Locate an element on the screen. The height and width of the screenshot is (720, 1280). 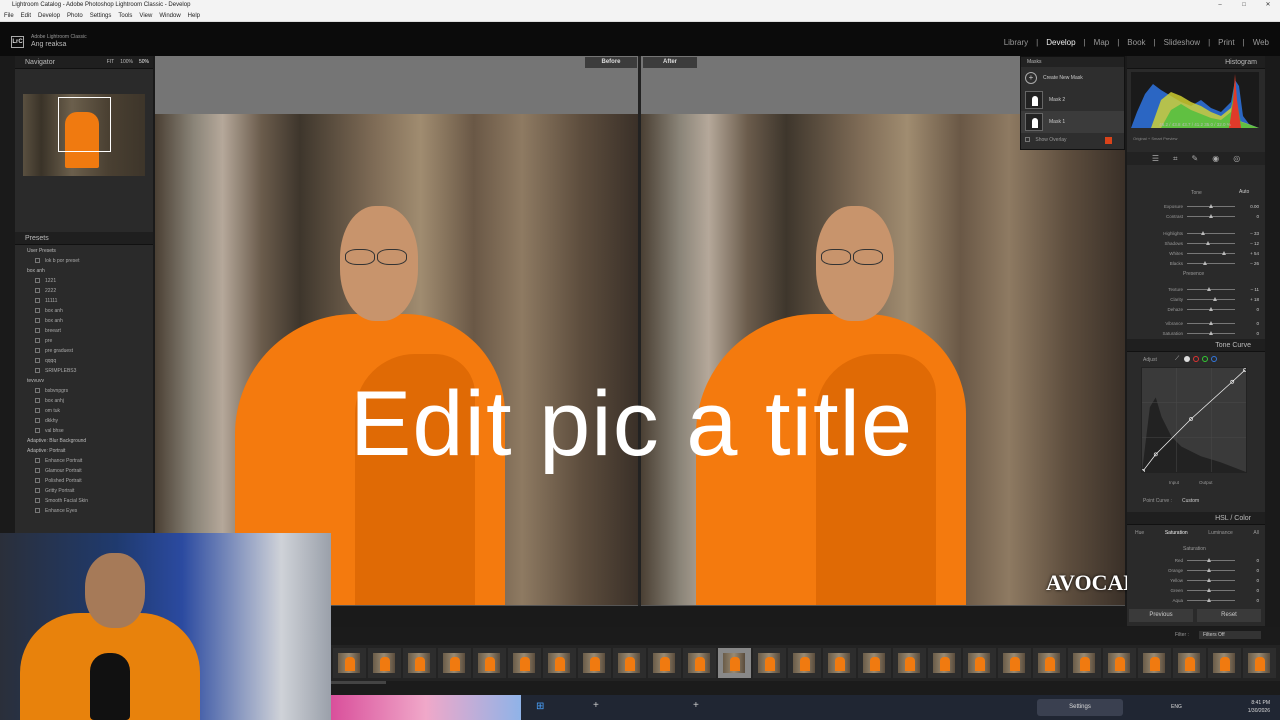
preset-item: Enhance Portrait is located at coordinates (84, 461).